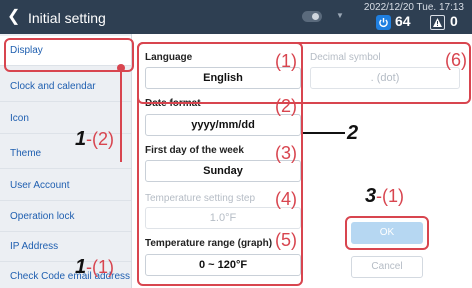 The image size is (472, 288). Describe the element at coordinates (286, 106) in the screenshot. I see `annotation-n2: (2)` at that location.